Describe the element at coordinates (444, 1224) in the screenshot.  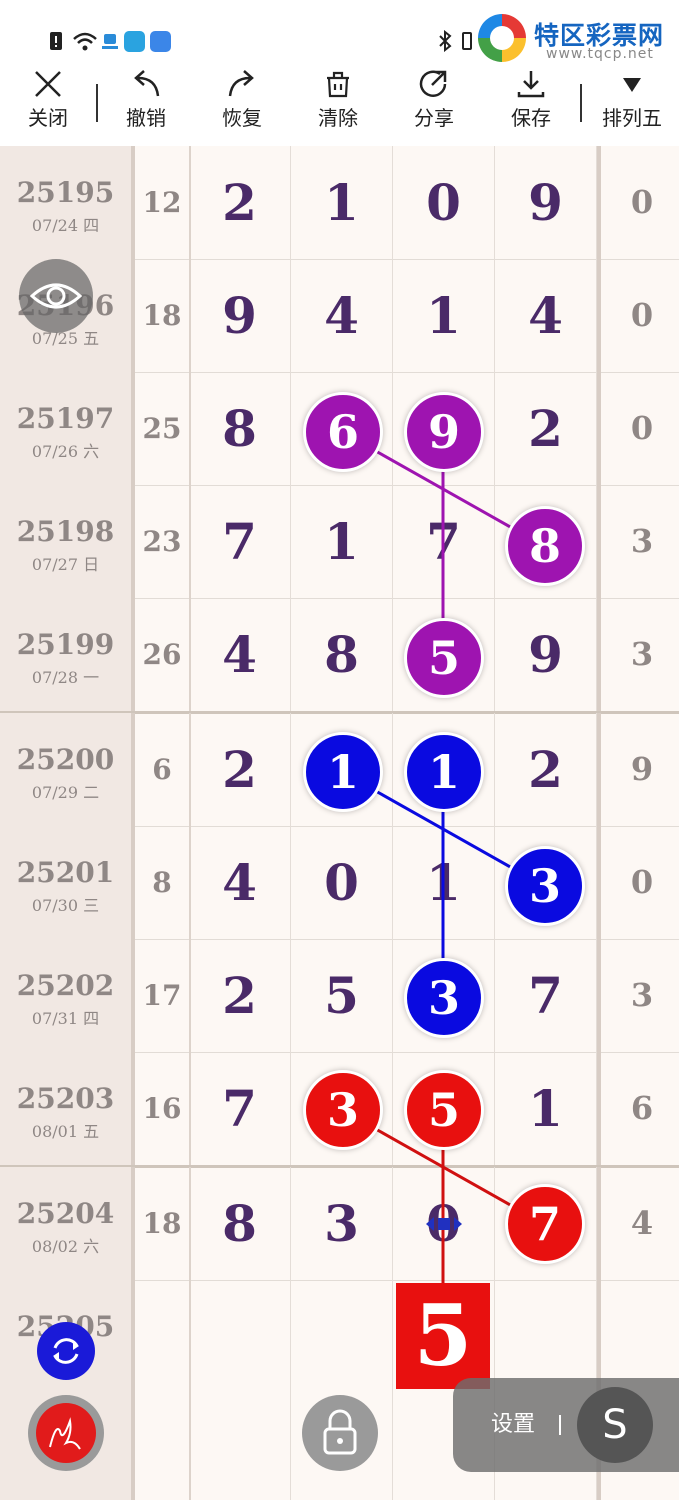
I see `drag-handle-icon` at that location.